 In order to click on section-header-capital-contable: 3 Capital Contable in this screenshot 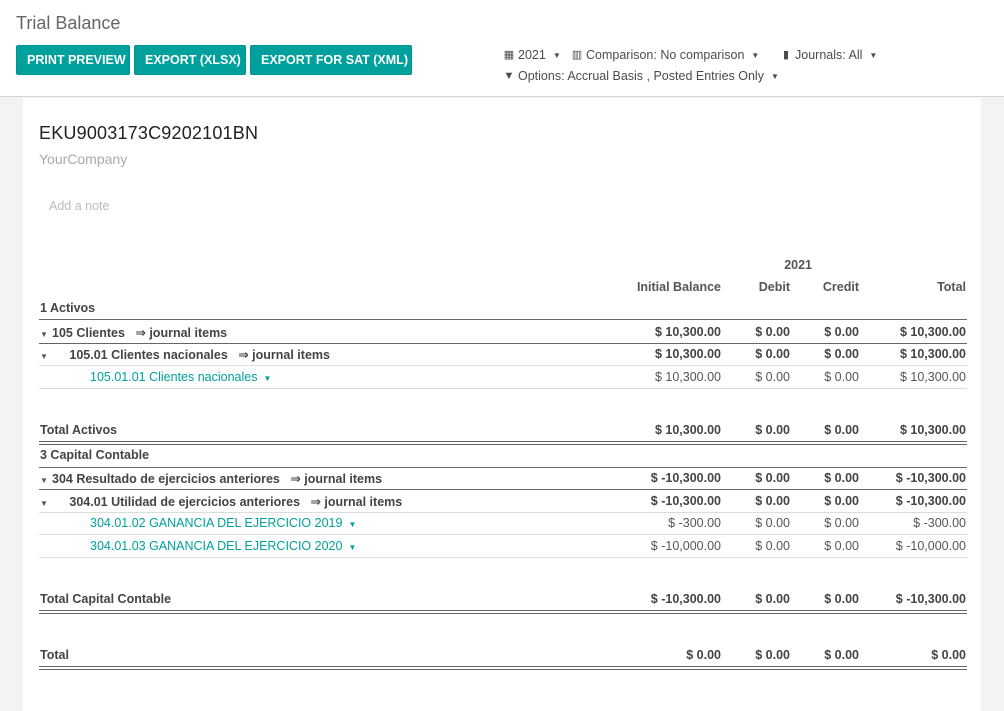, I will do `click(95, 455)`.